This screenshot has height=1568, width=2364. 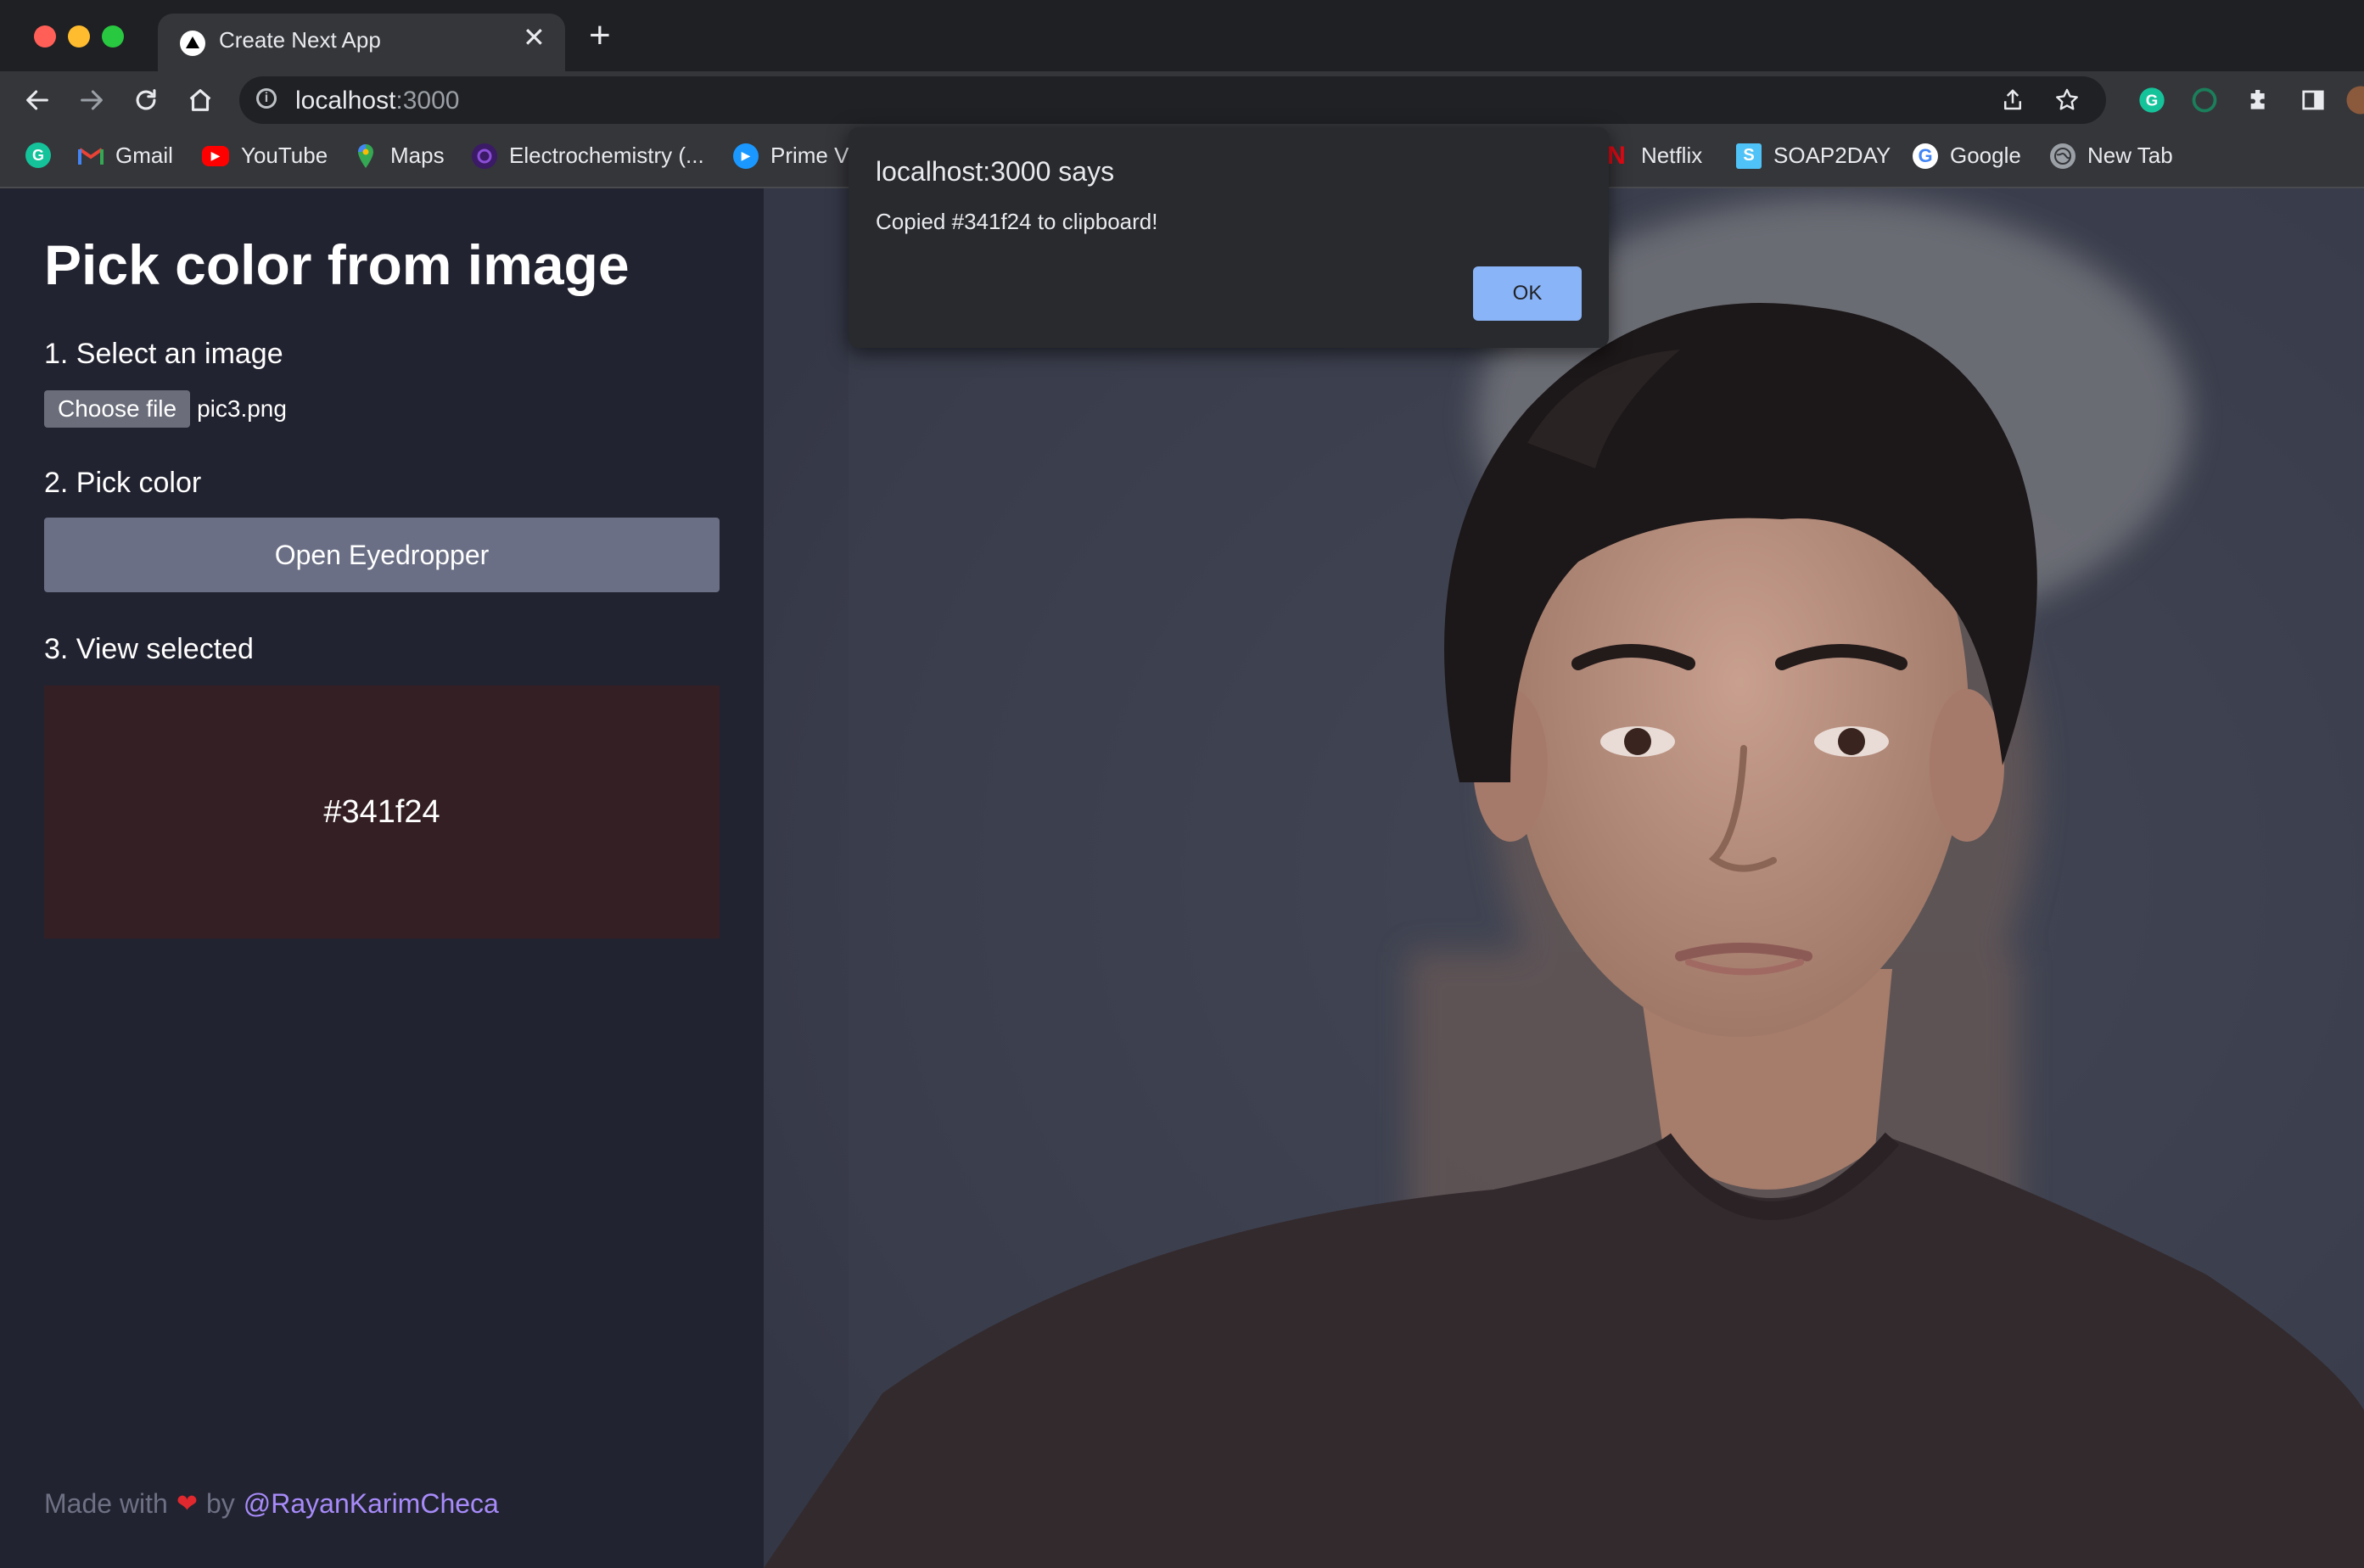 I want to click on browser-toolbar: i localhost:3000 G, so click(x=1182, y=100).